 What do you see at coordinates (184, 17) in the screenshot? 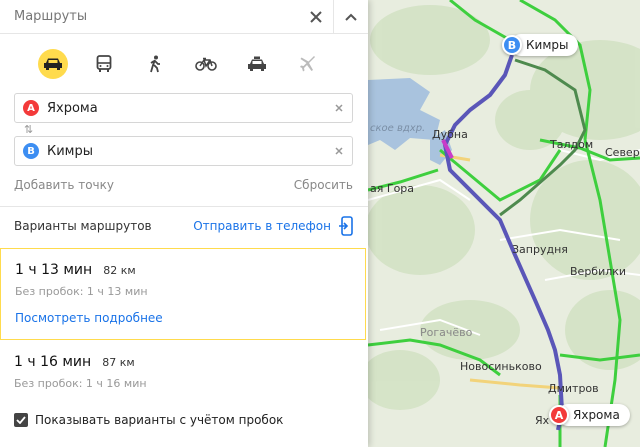
I see `panel-header: Маршруты` at bounding box center [184, 17].